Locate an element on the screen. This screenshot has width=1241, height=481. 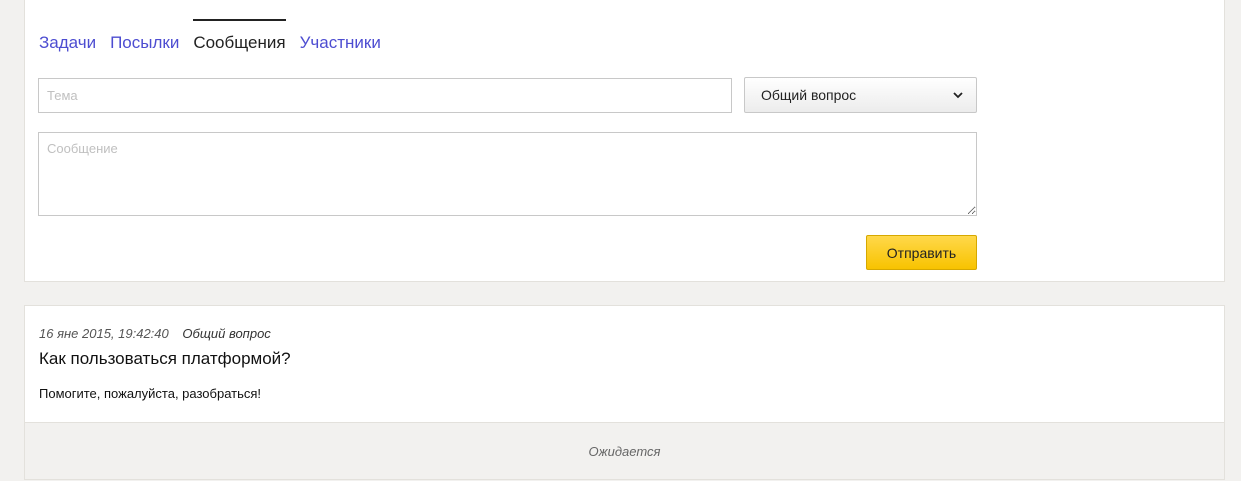
topic-input is located at coordinates (385, 95).